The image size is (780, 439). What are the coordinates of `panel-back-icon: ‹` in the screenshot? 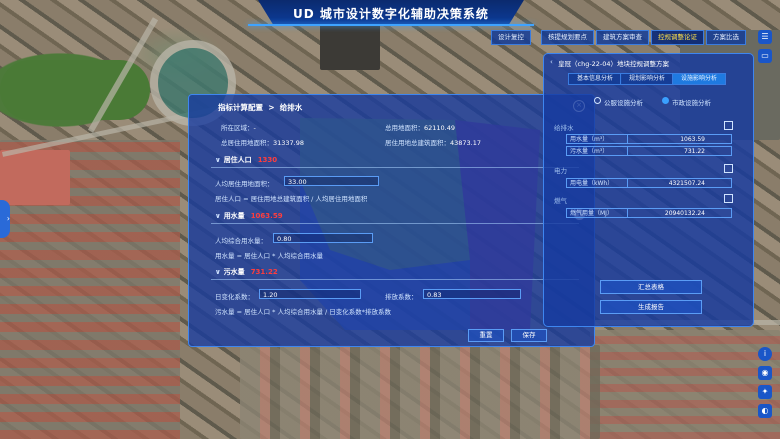 It's located at (551, 62).